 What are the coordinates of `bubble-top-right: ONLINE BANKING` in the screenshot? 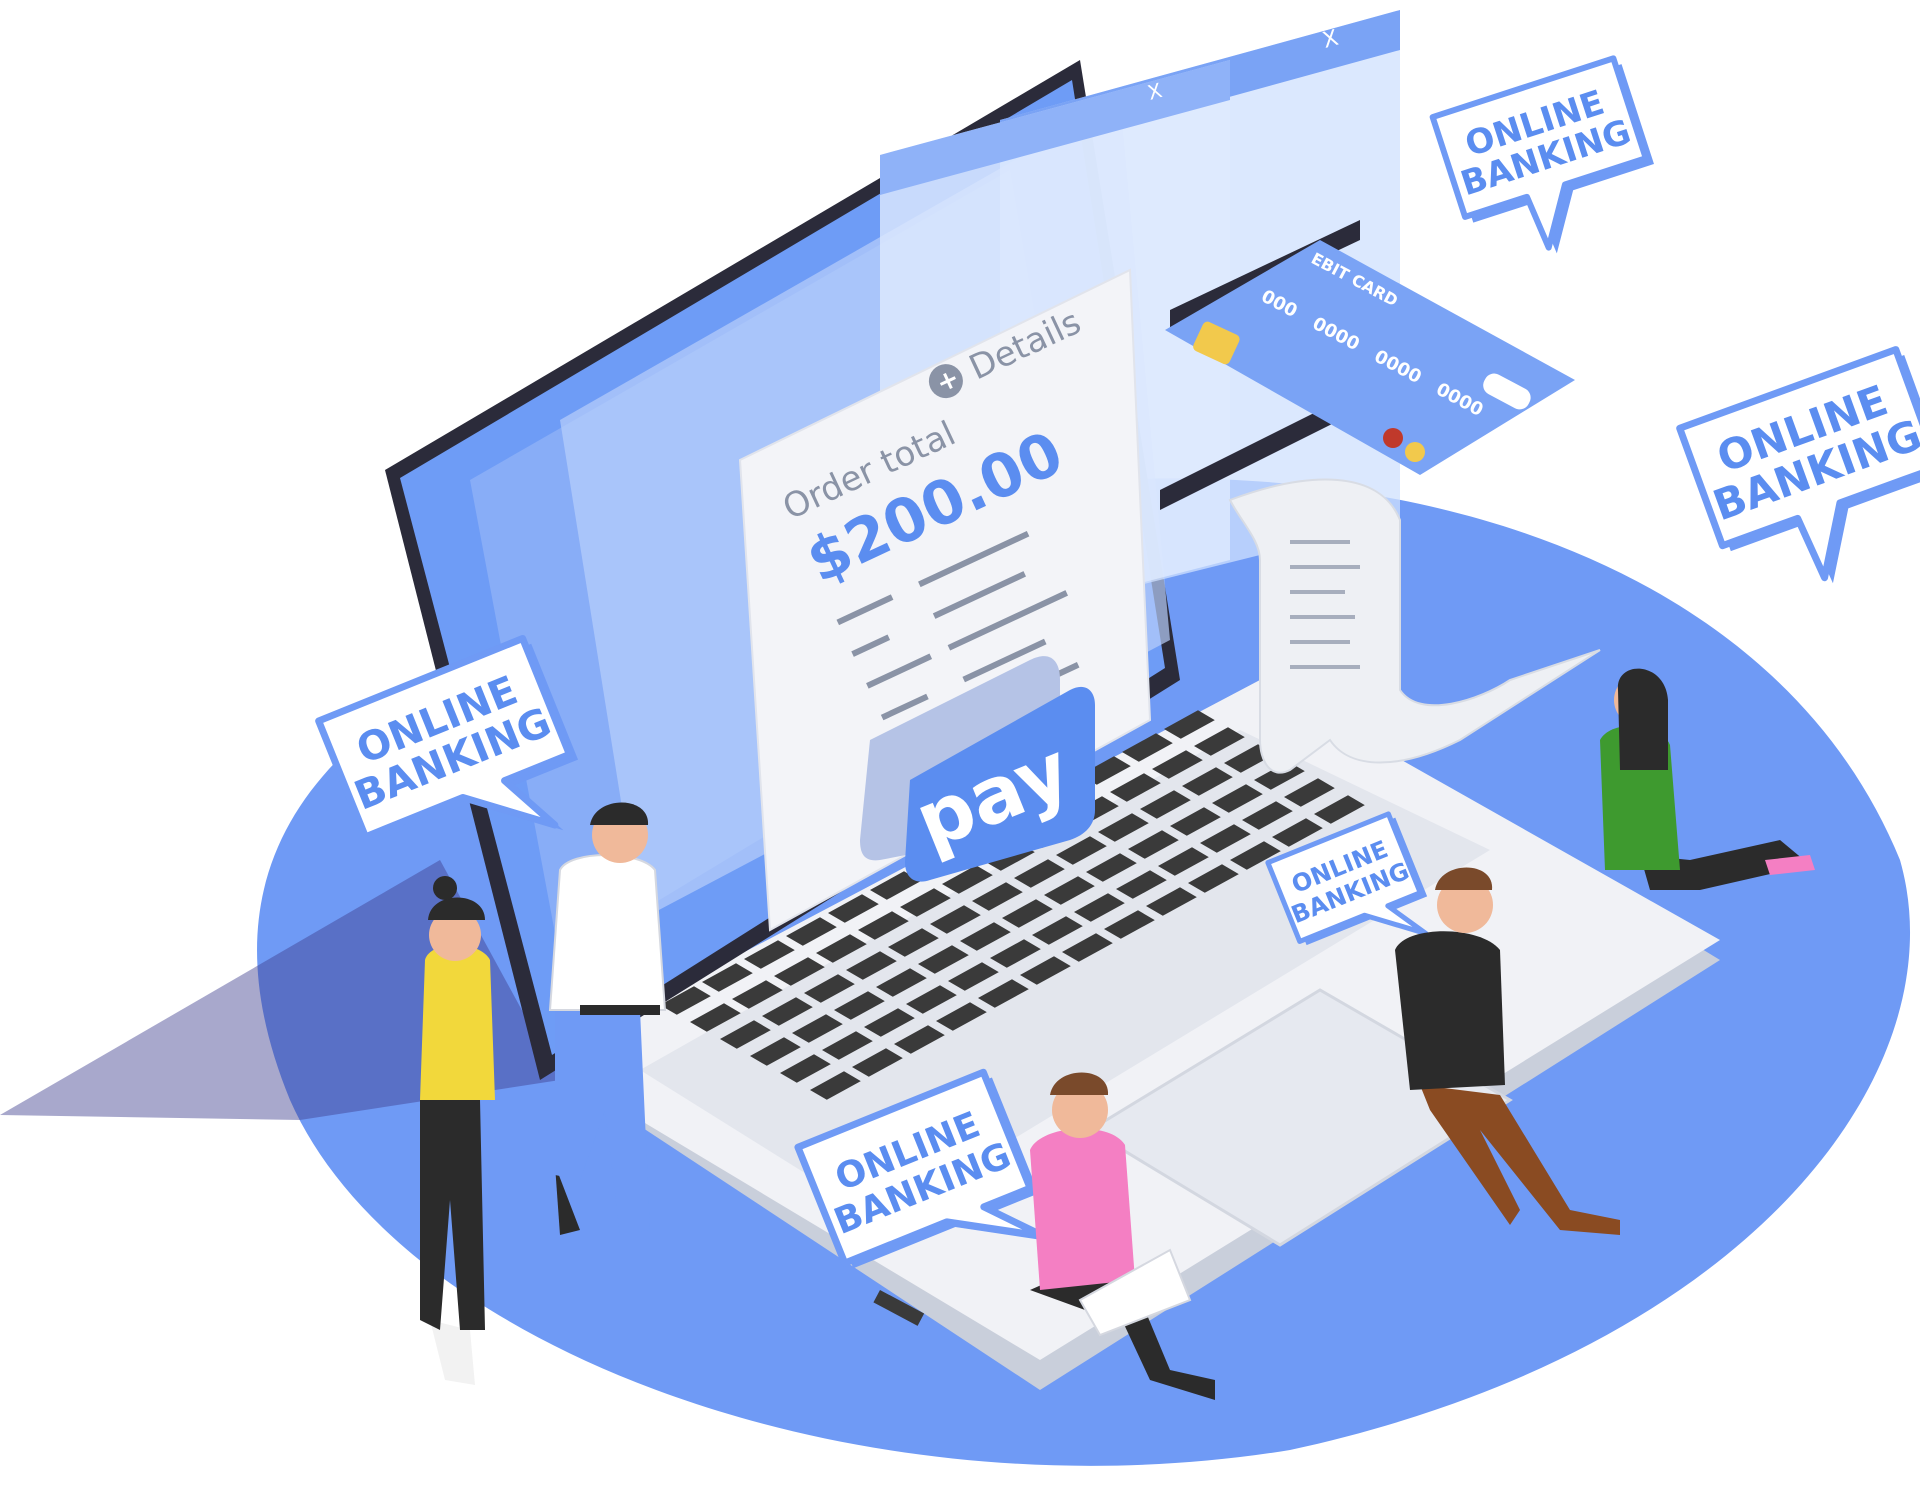 It's located at (1541, 154).